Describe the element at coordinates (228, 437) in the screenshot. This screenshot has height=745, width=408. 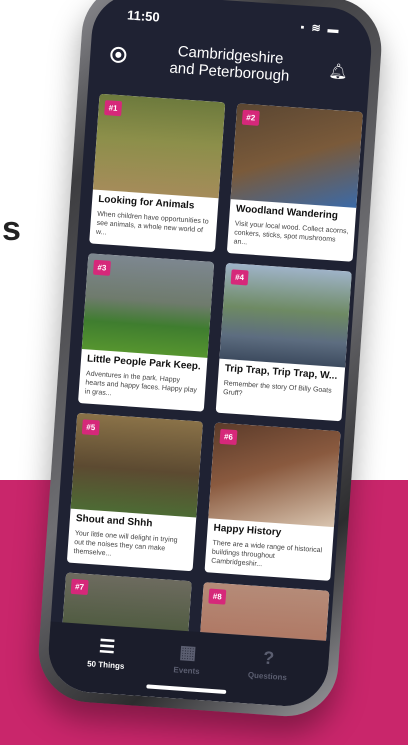
I see `card-badge: #6` at that location.